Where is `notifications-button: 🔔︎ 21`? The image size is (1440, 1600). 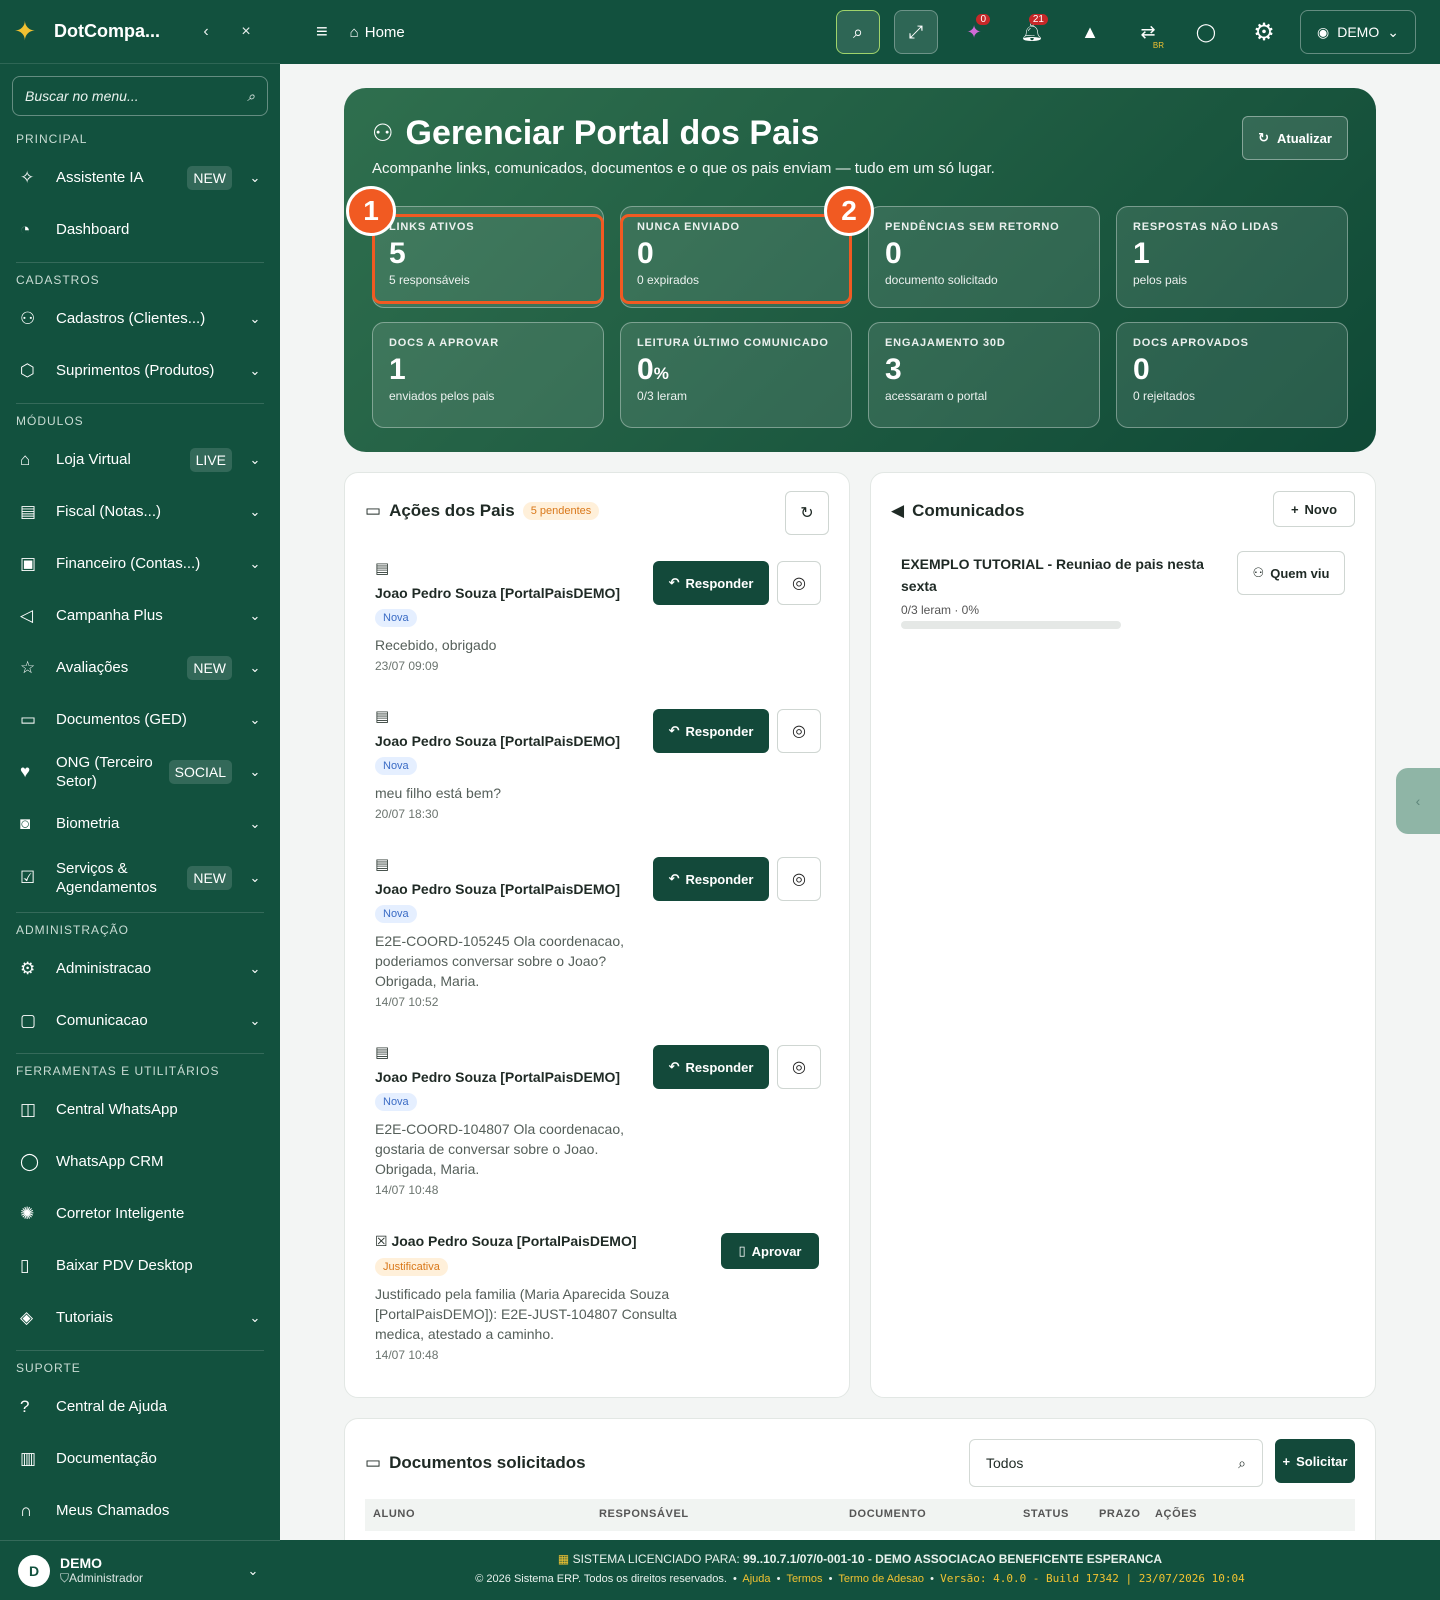
notifications-button: 🔔︎ 21 is located at coordinates (1032, 32).